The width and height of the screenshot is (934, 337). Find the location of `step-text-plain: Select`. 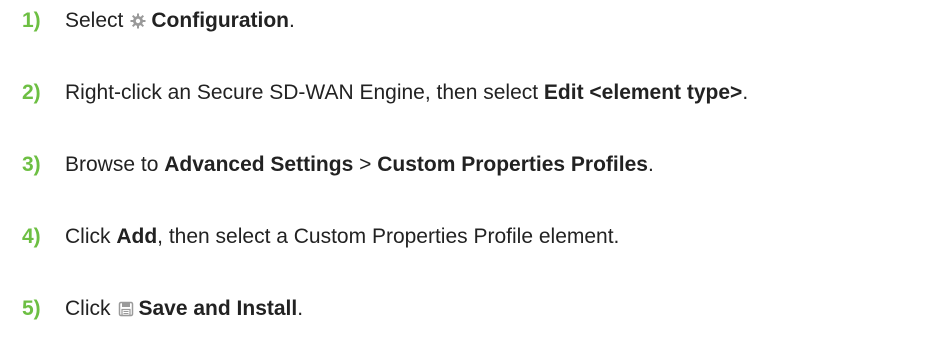

step-text-plain: Select is located at coordinates (94, 20).